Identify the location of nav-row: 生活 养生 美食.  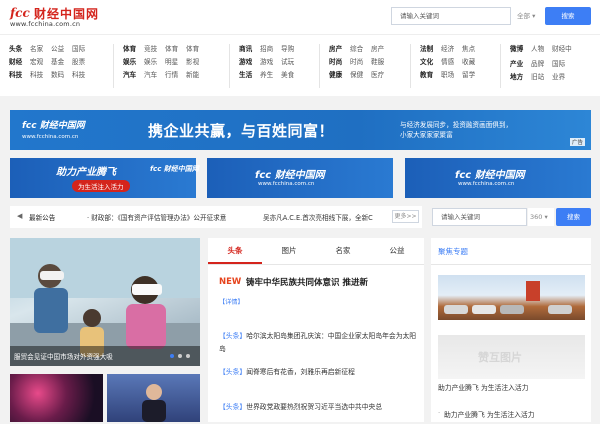
(270, 75).